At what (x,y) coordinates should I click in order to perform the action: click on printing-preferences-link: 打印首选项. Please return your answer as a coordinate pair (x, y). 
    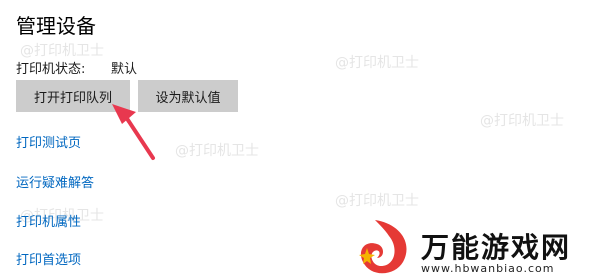
    Looking at the image, I should click on (48, 258).